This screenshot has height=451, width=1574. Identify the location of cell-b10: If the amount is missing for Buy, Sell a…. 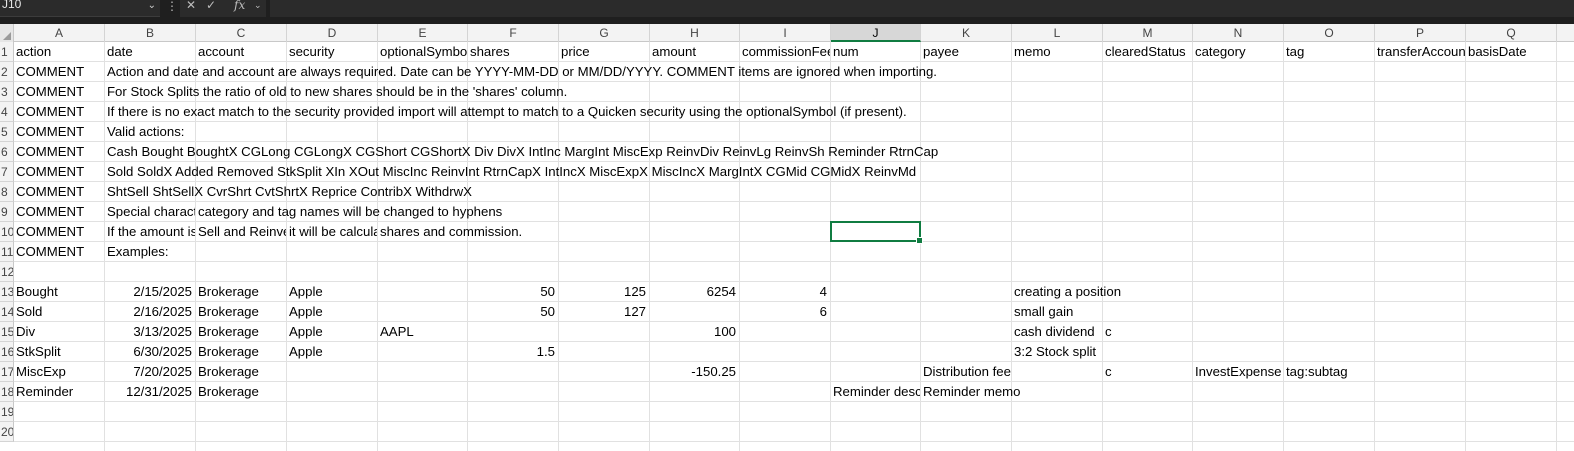
(150, 231).